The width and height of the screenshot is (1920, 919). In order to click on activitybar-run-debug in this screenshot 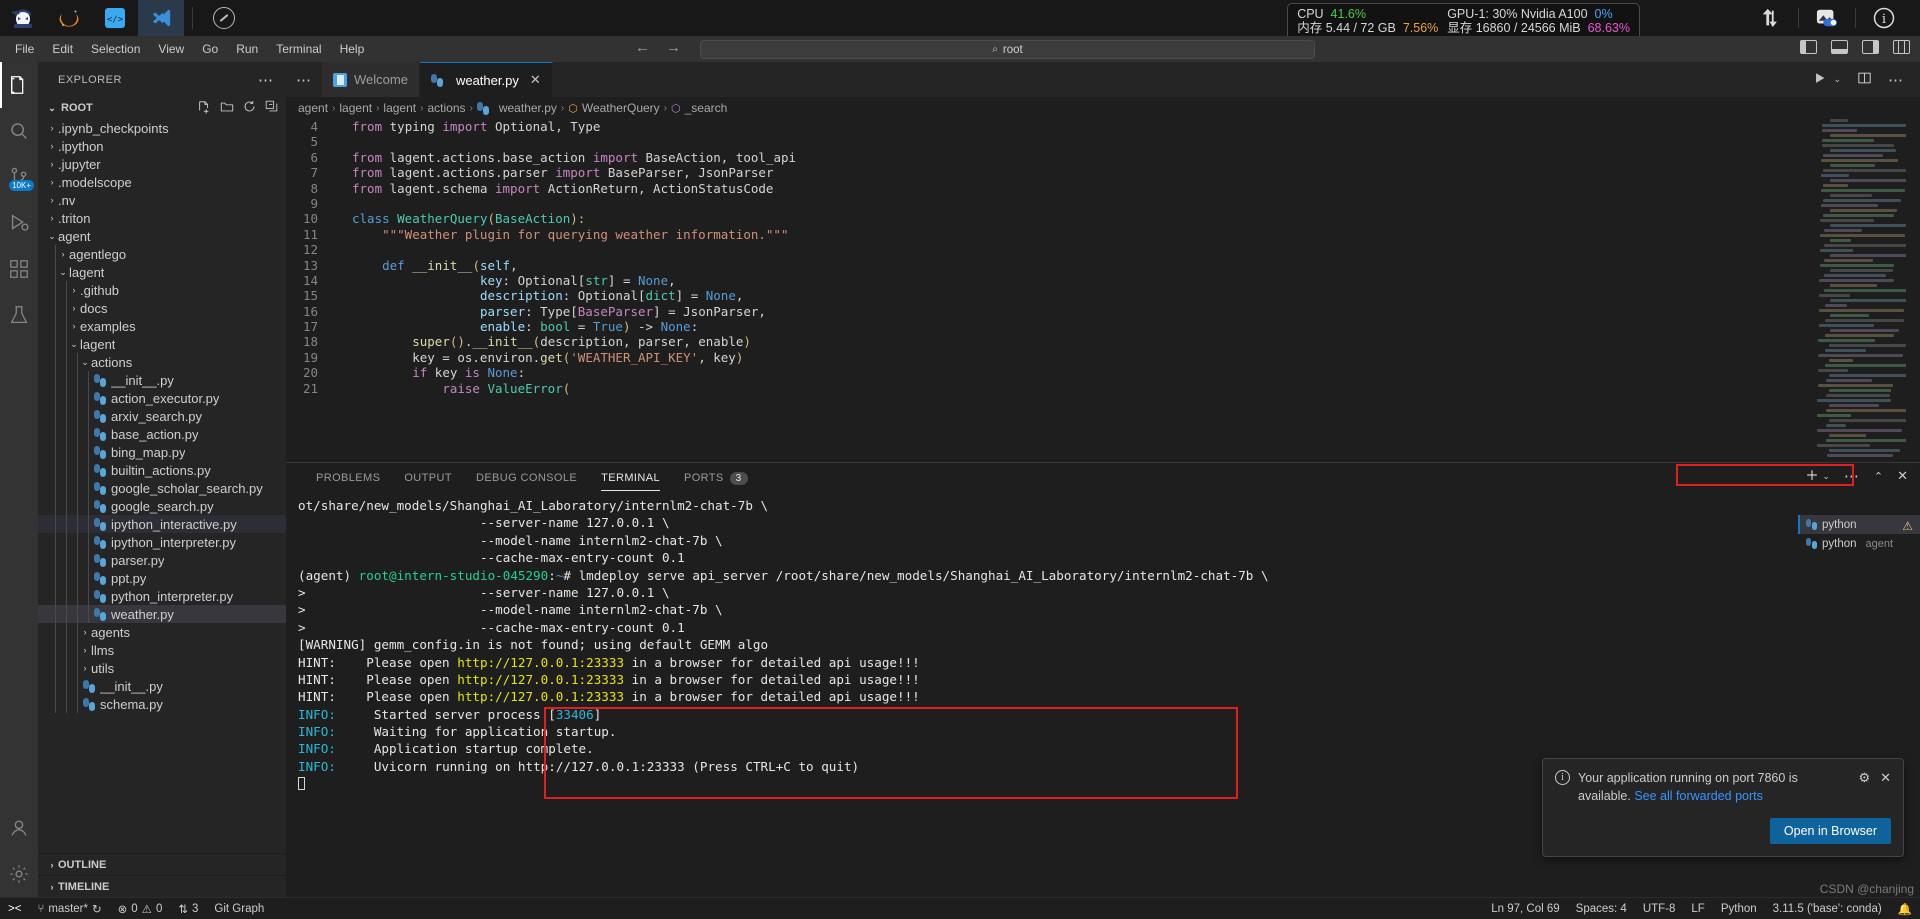, I will do `click(19, 223)`.